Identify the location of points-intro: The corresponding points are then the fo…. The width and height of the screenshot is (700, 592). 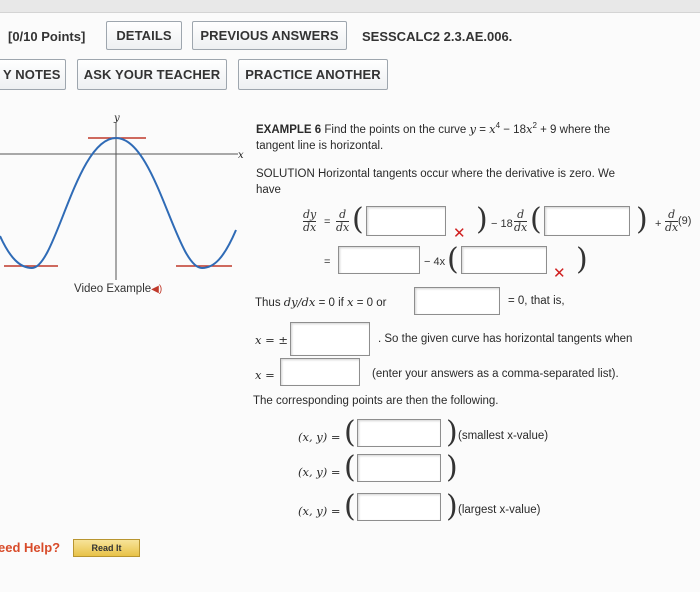
(376, 401).